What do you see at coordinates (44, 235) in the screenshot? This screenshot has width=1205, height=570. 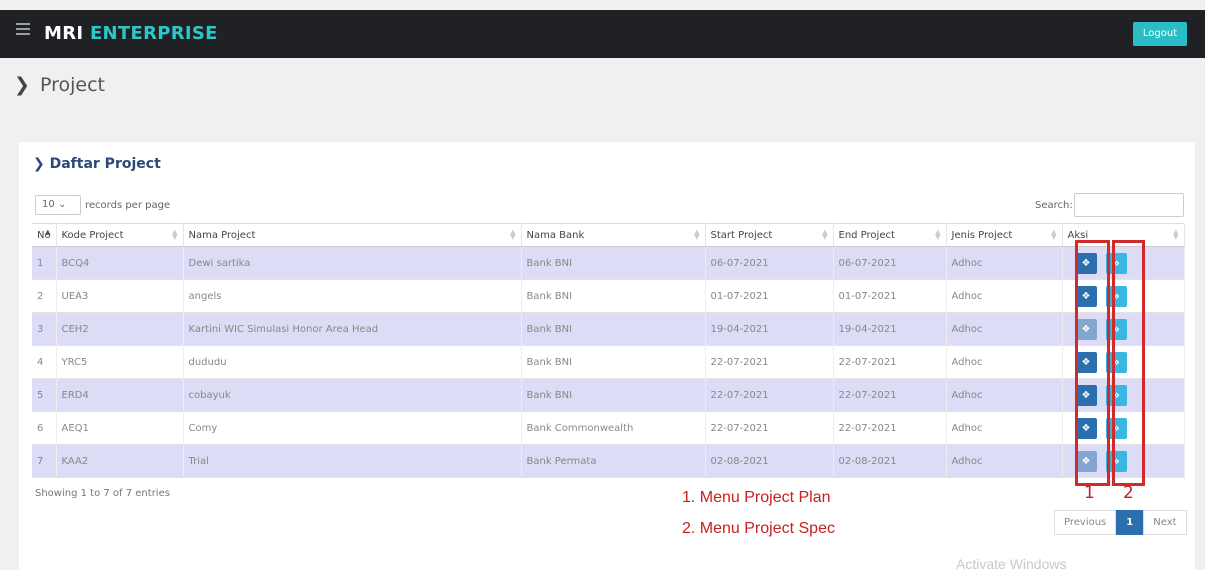 I see `column-header-no: No ▲` at bounding box center [44, 235].